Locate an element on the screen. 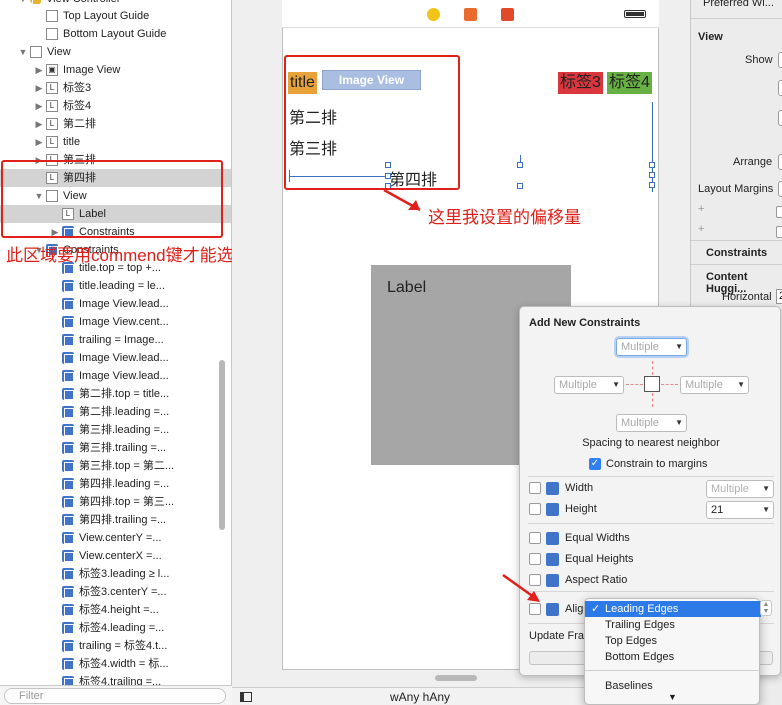 The height and width of the screenshot is (705, 782). align-stepper: ▲ ▼ is located at coordinates (766, 608).